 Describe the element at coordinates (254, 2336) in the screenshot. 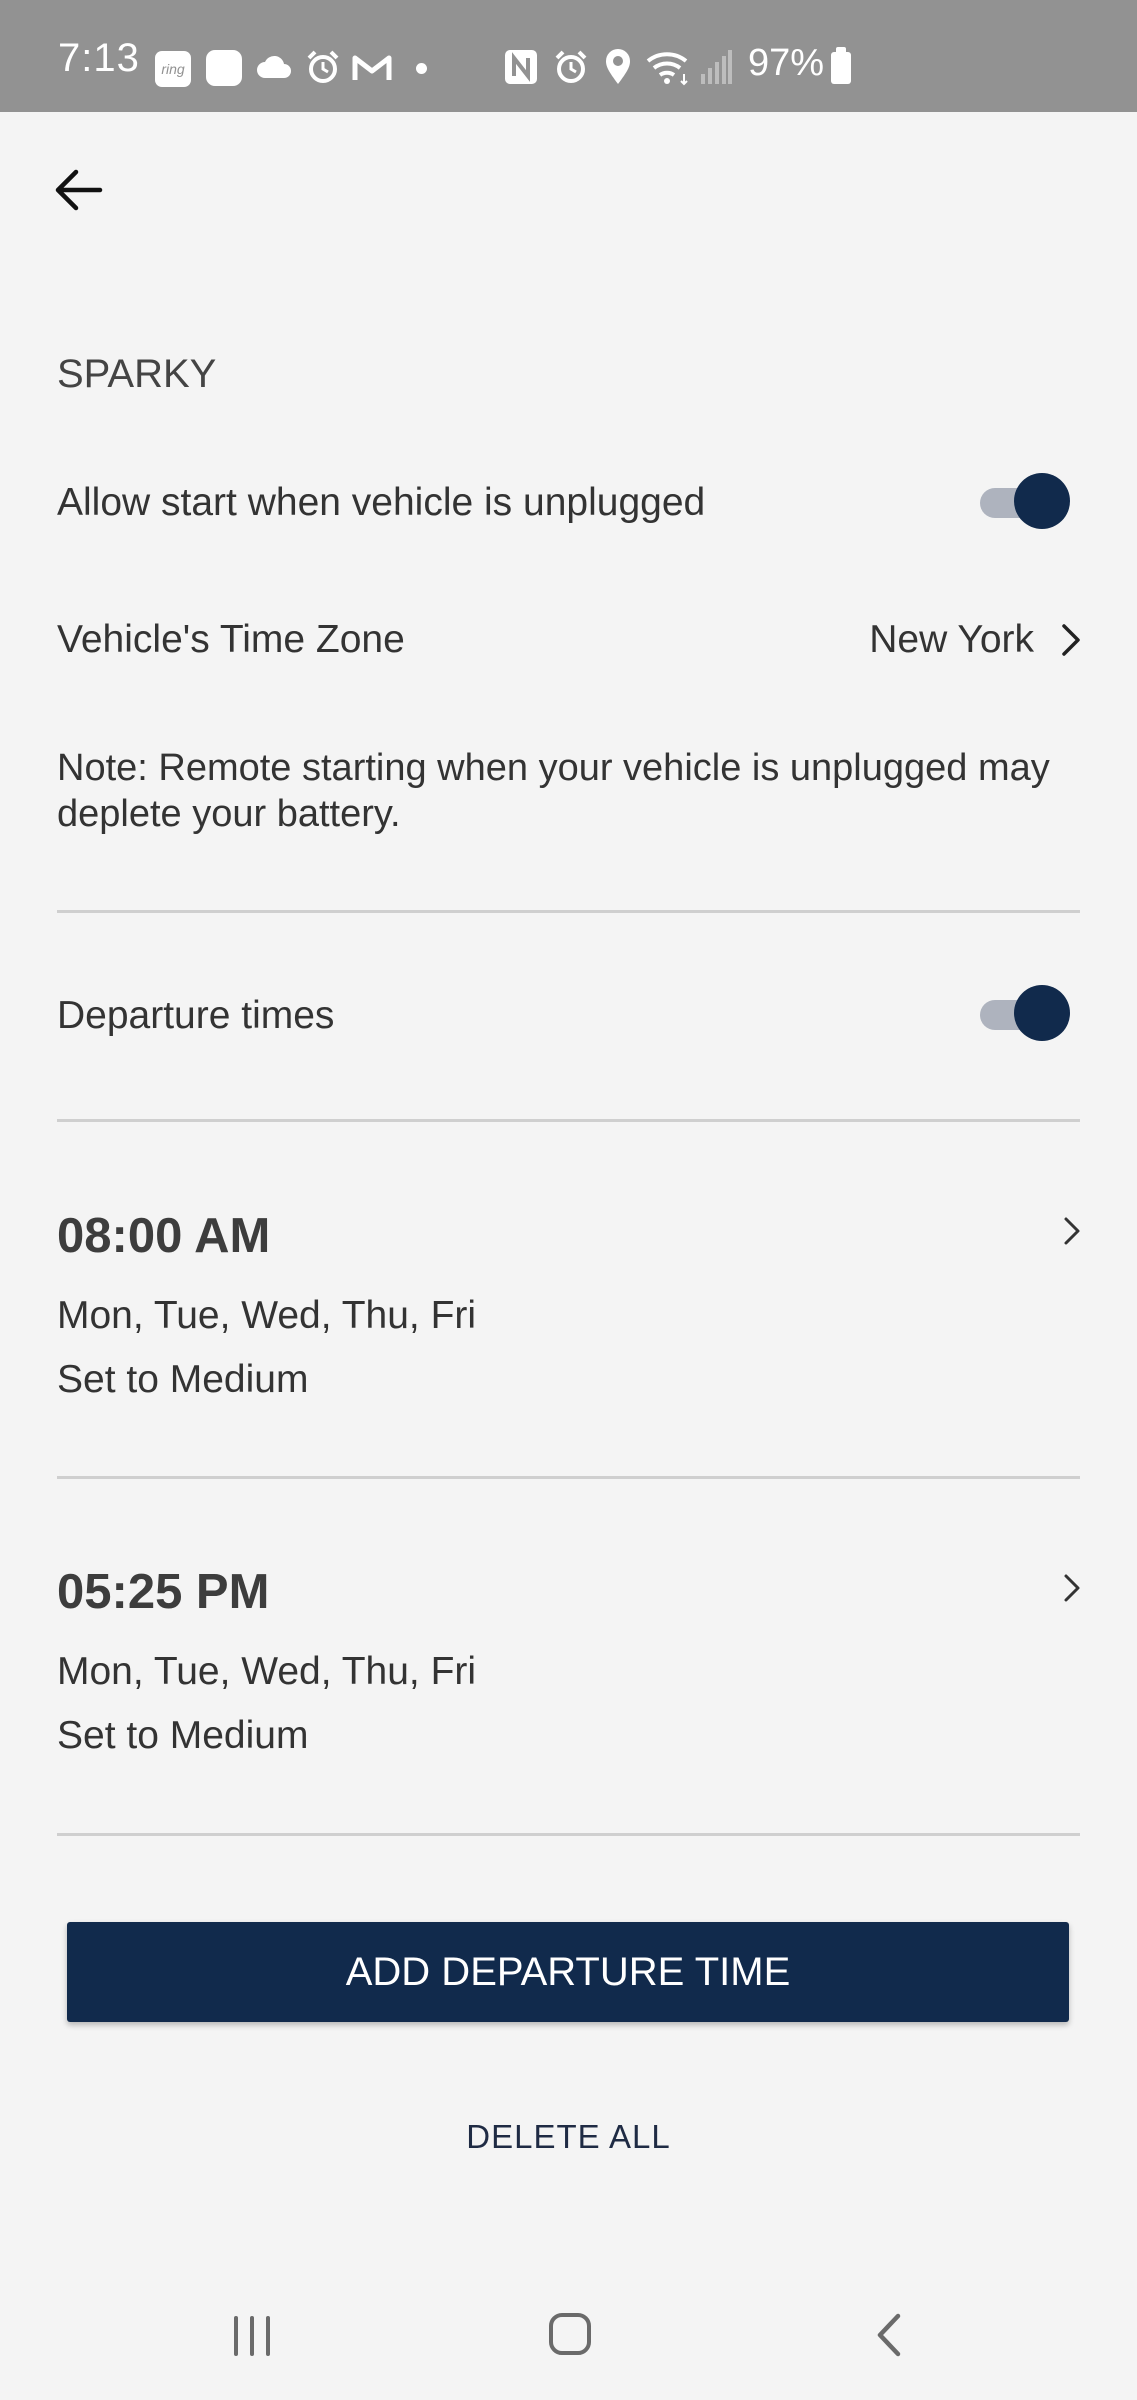

I see `recent-apps-icon` at that location.